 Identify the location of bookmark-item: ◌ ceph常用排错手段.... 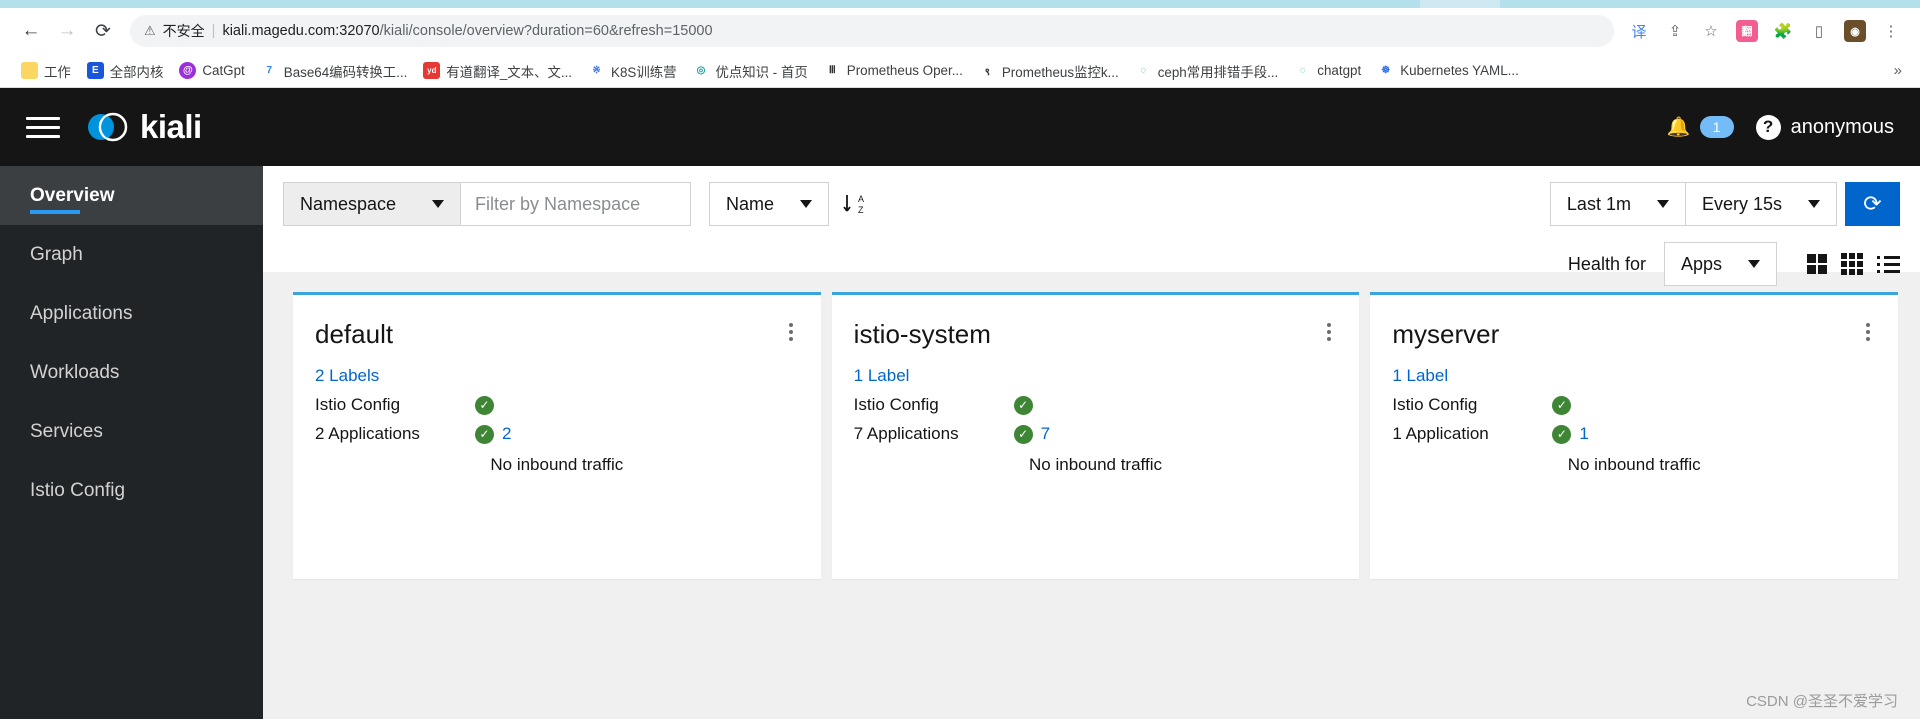
(1207, 71).